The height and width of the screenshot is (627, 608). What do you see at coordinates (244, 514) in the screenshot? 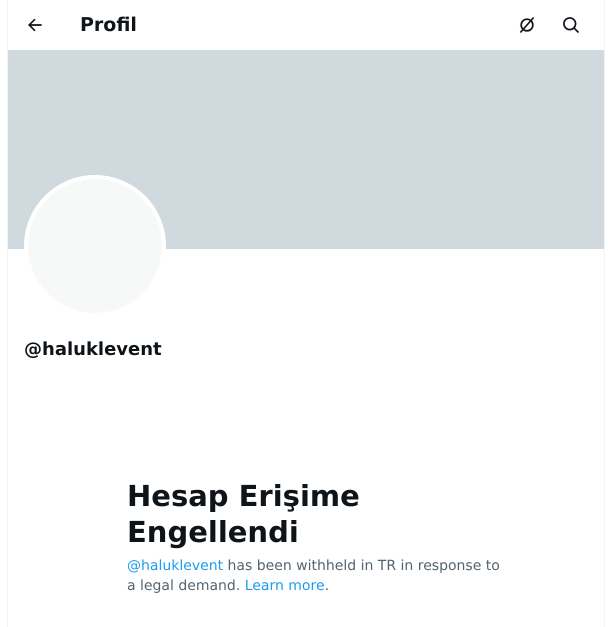
I see `notice-title: Hesap Erişime Engellendi` at bounding box center [244, 514].